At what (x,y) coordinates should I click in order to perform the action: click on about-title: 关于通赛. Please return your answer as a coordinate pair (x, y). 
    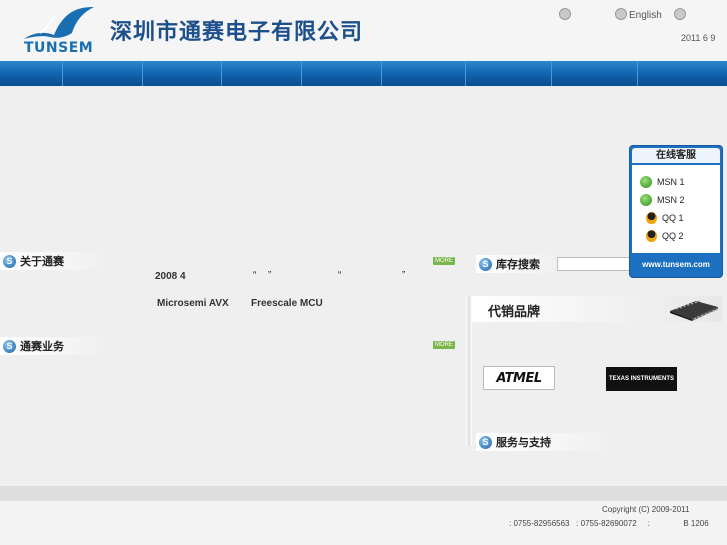
    Looking at the image, I should click on (42, 261).